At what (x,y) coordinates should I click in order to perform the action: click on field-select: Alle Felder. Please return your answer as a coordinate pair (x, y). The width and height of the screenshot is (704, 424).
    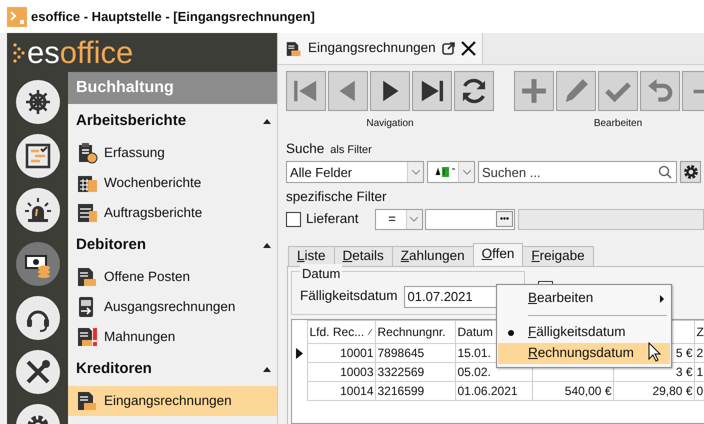
    Looking at the image, I should click on (355, 172).